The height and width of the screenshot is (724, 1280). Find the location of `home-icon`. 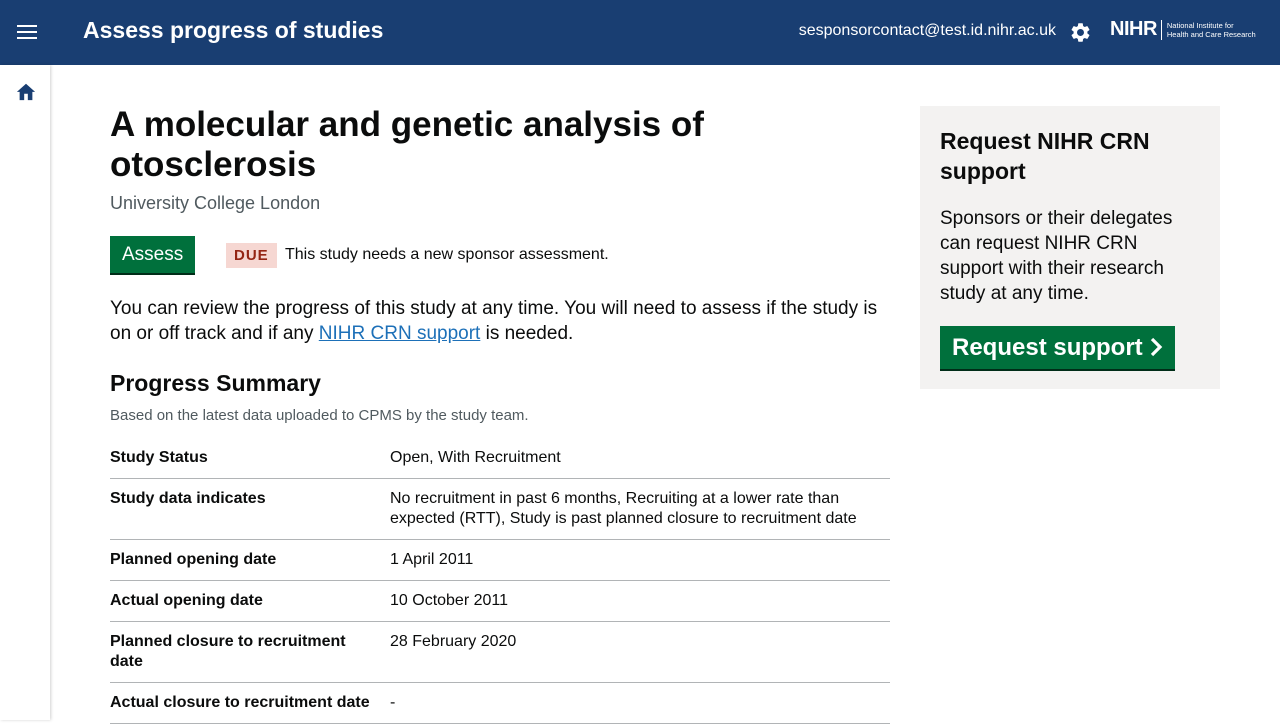

home-icon is located at coordinates (26, 91).